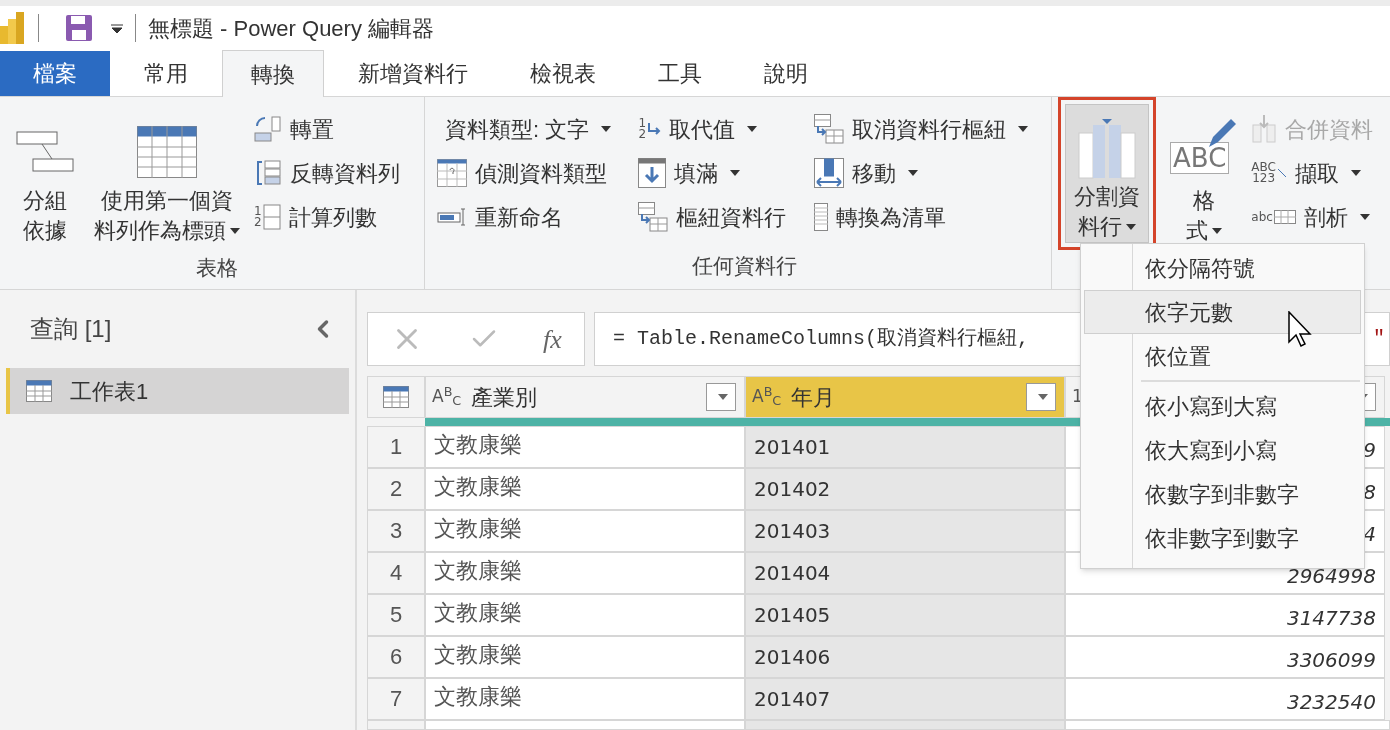  What do you see at coordinates (55, 73) in the screenshot?
I see `ribbon-tab: 檔案` at bounding box center [55, 73].